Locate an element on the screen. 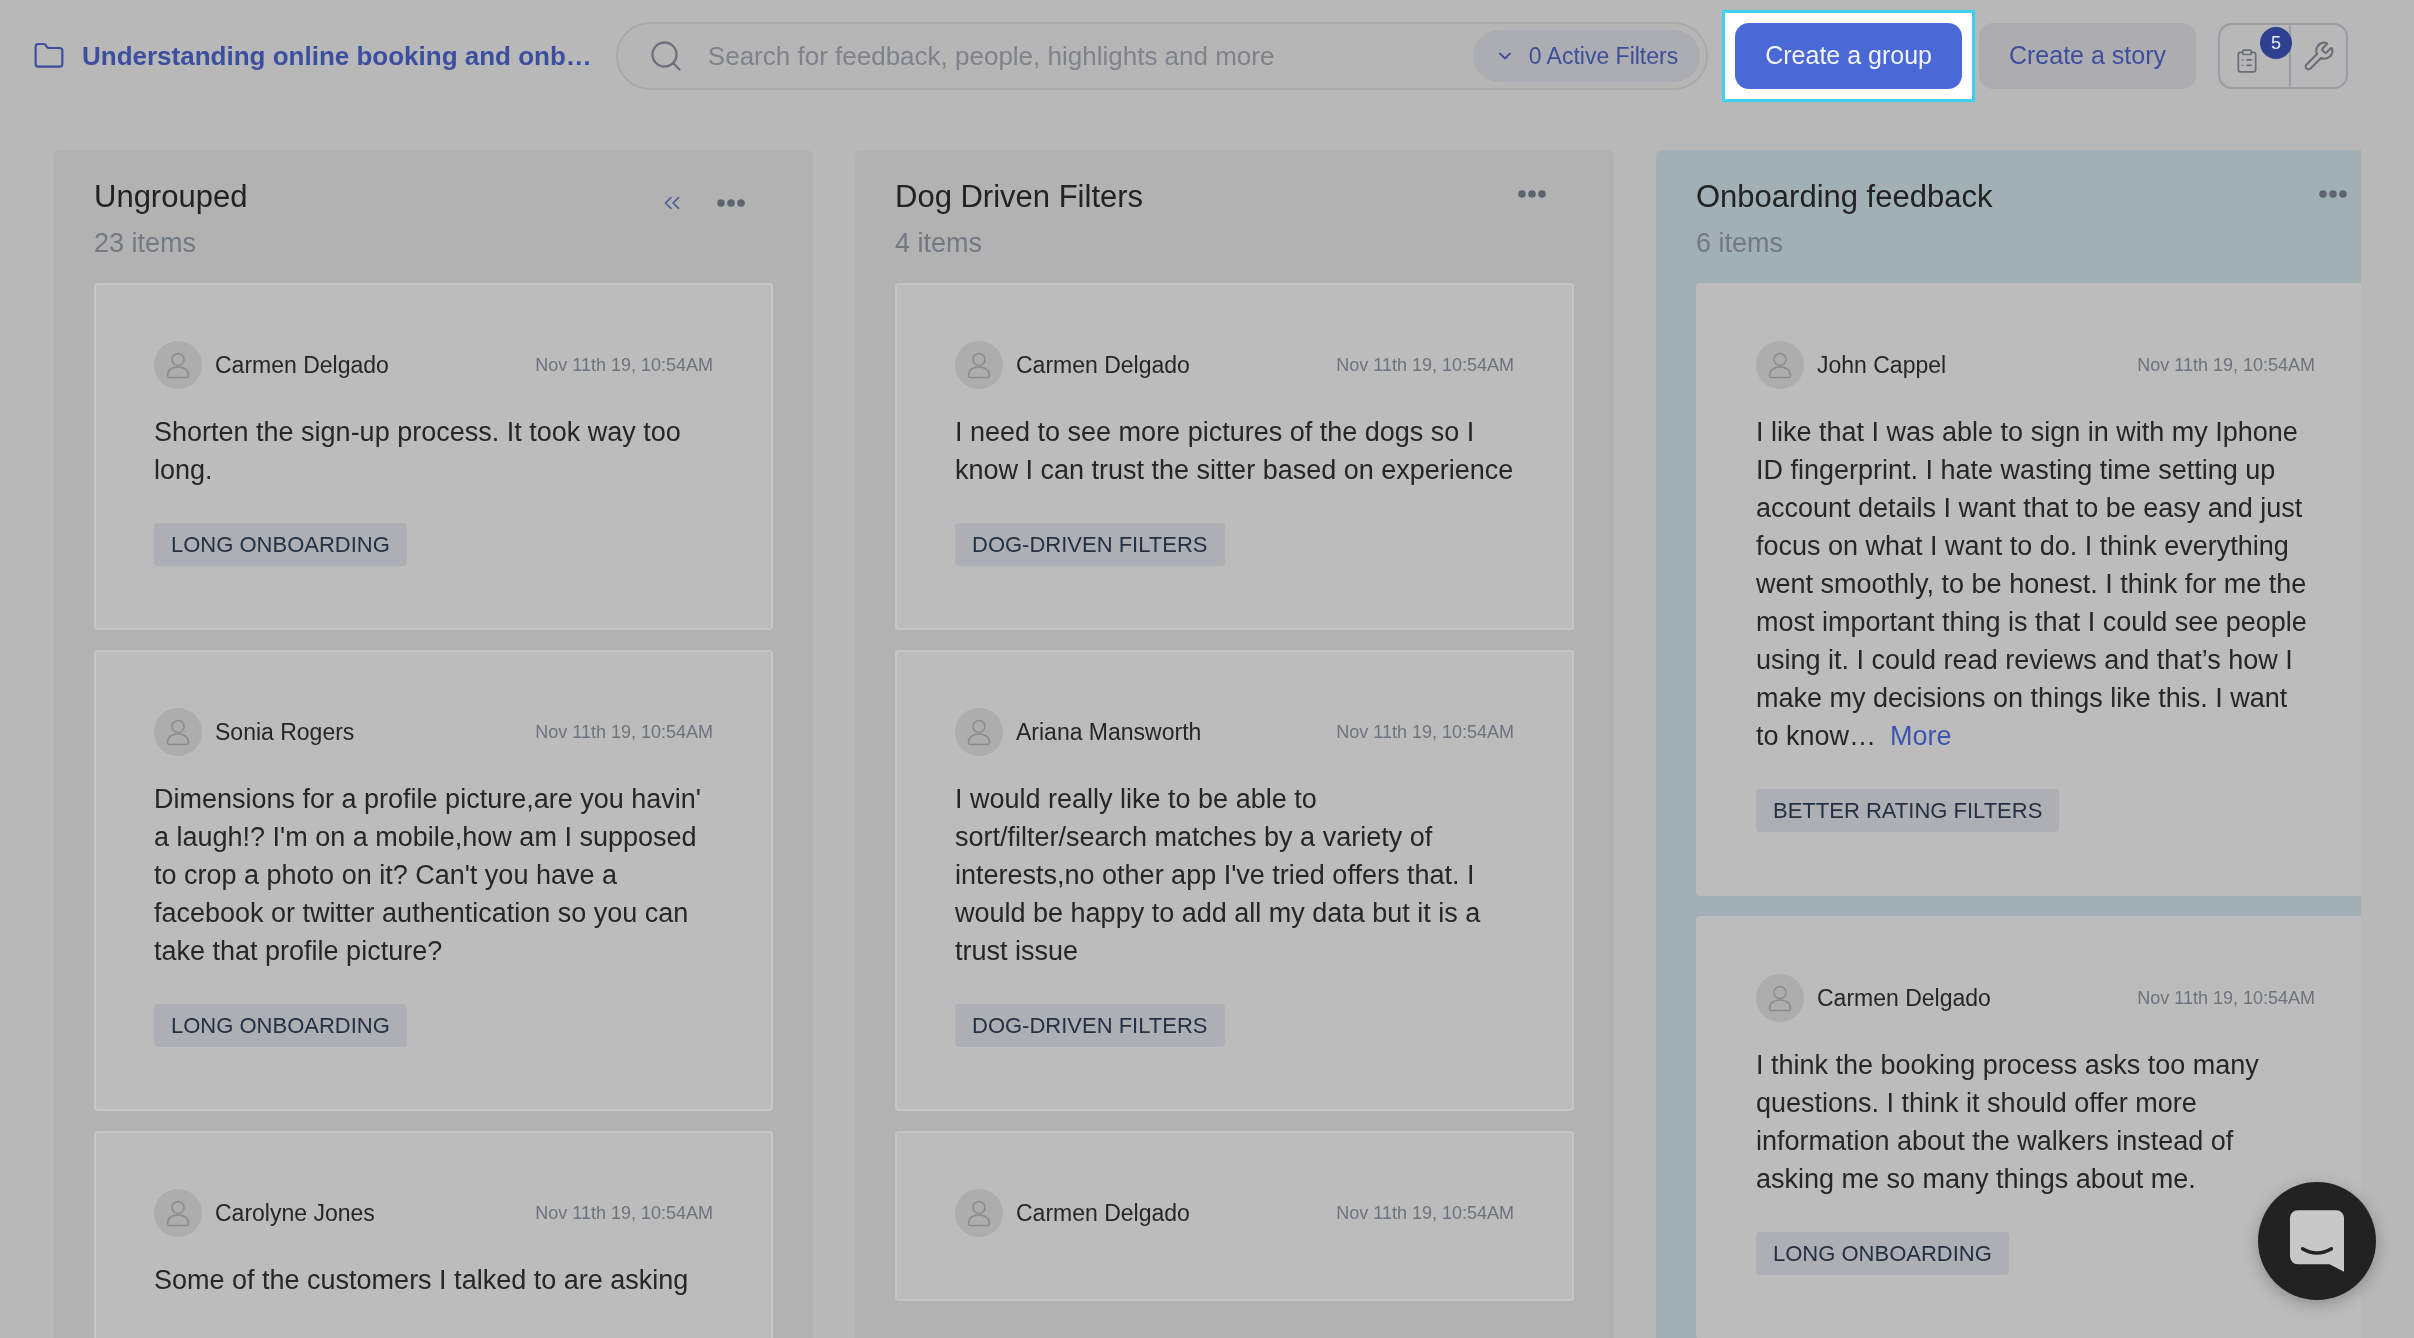  feedback-text: Some of the customers I talked to are asking is located at coordinates (422, 1280).